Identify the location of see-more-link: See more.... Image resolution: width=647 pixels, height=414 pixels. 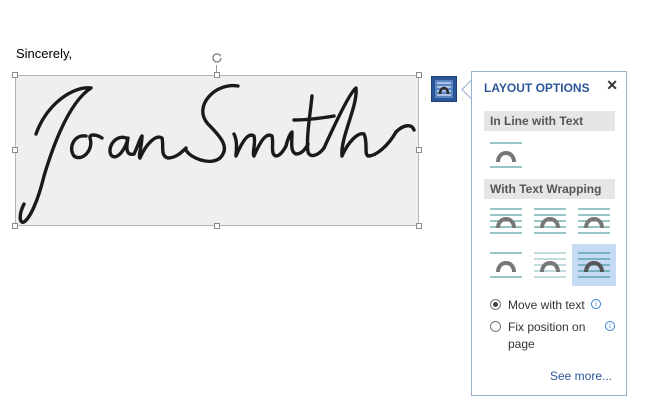
(581, 376).